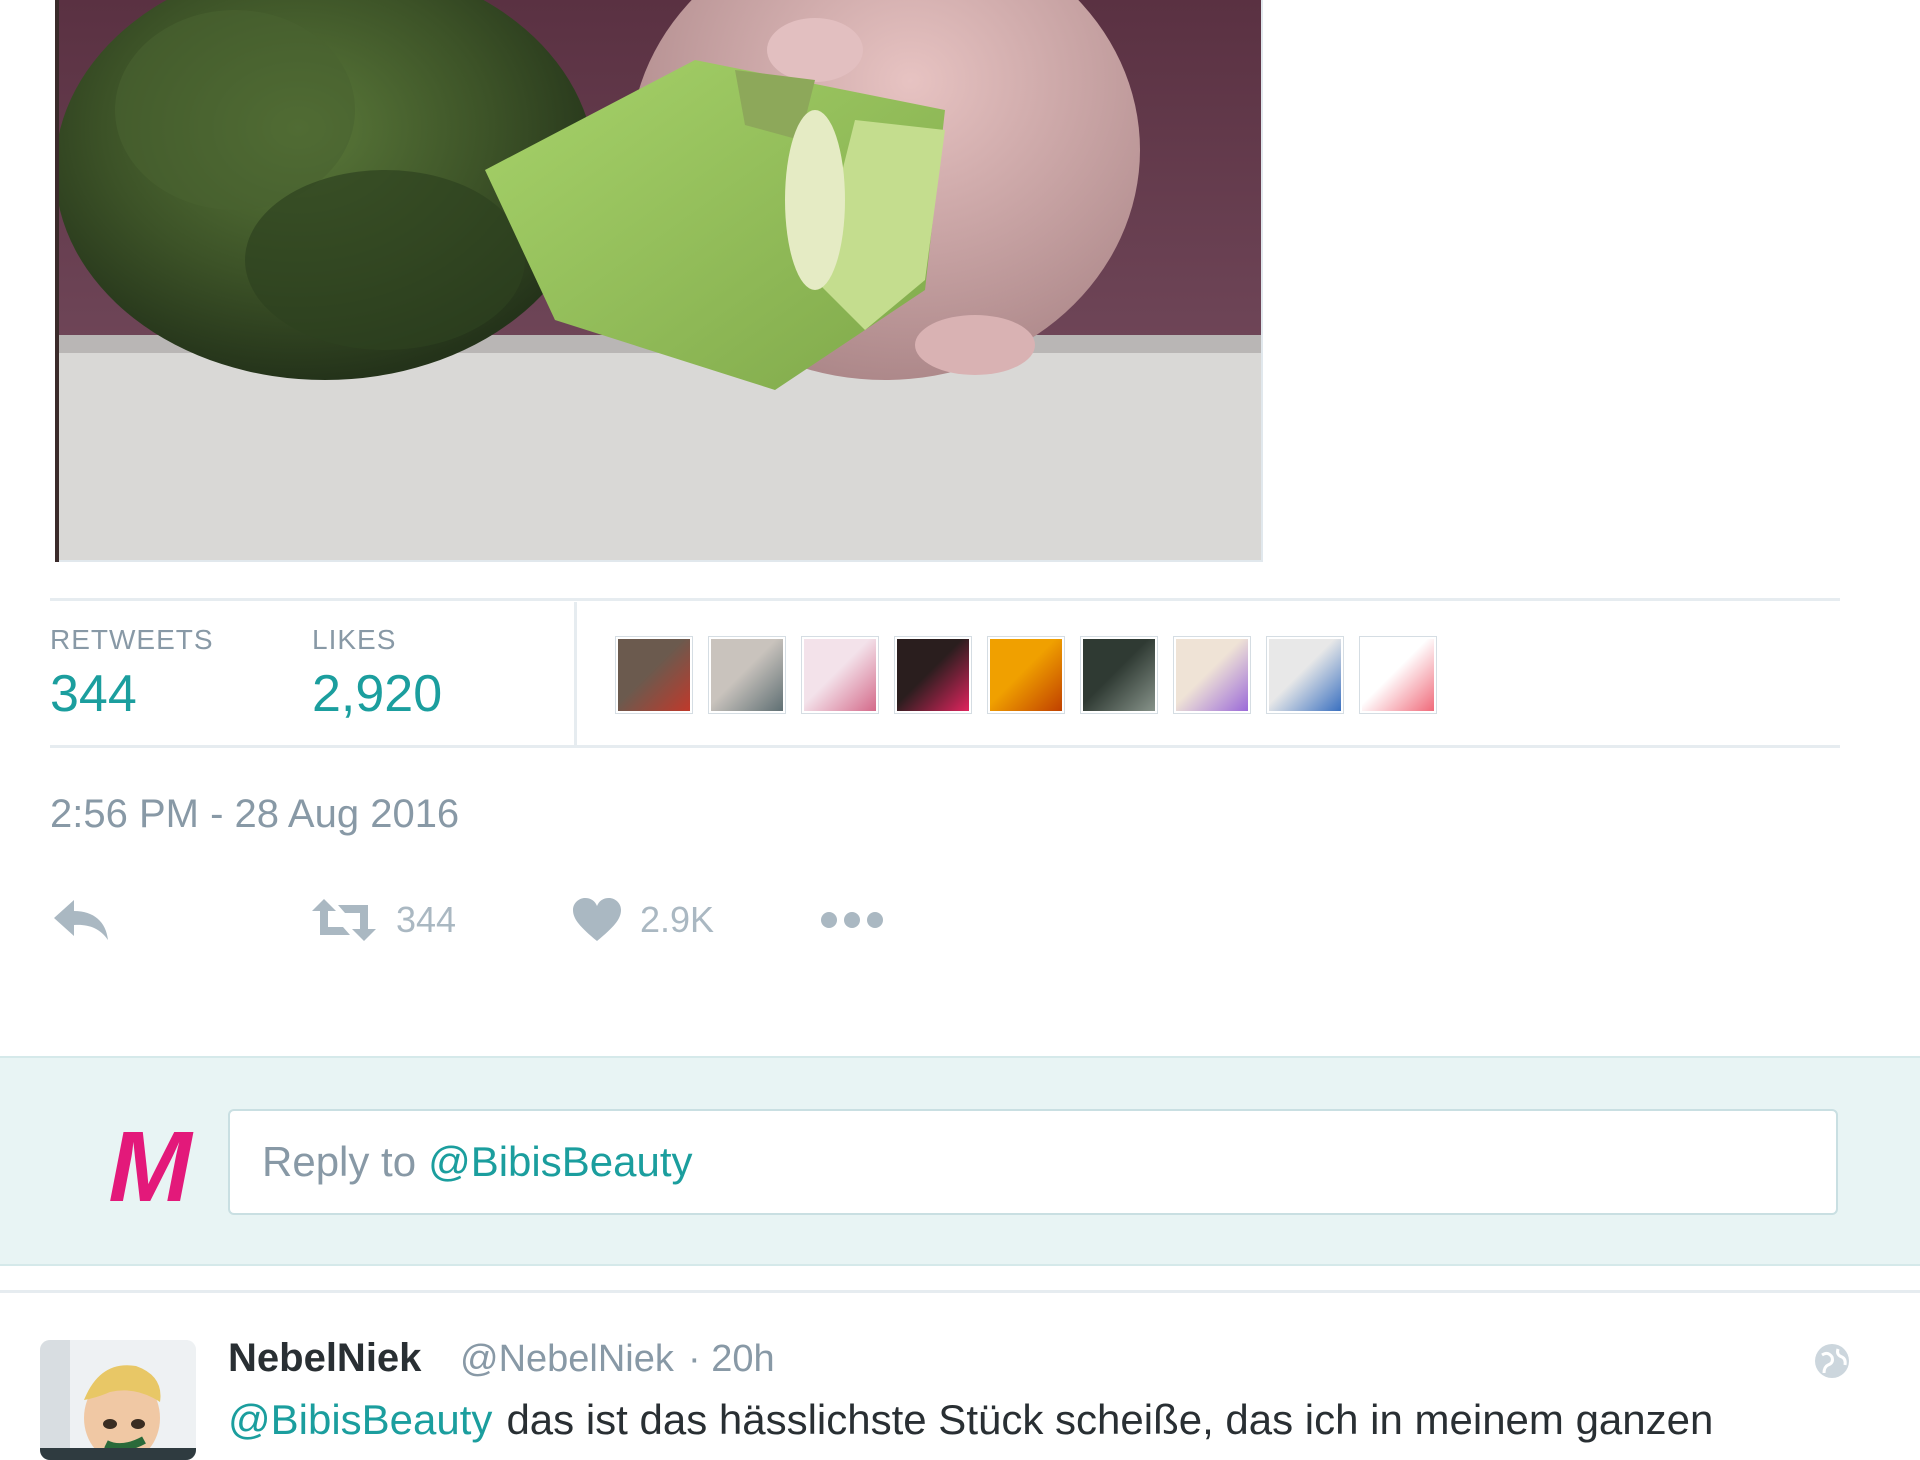 The width and height of the screenshot is (1920, 1460). I want to click on likes-label: LIKES, so click(354, 639).